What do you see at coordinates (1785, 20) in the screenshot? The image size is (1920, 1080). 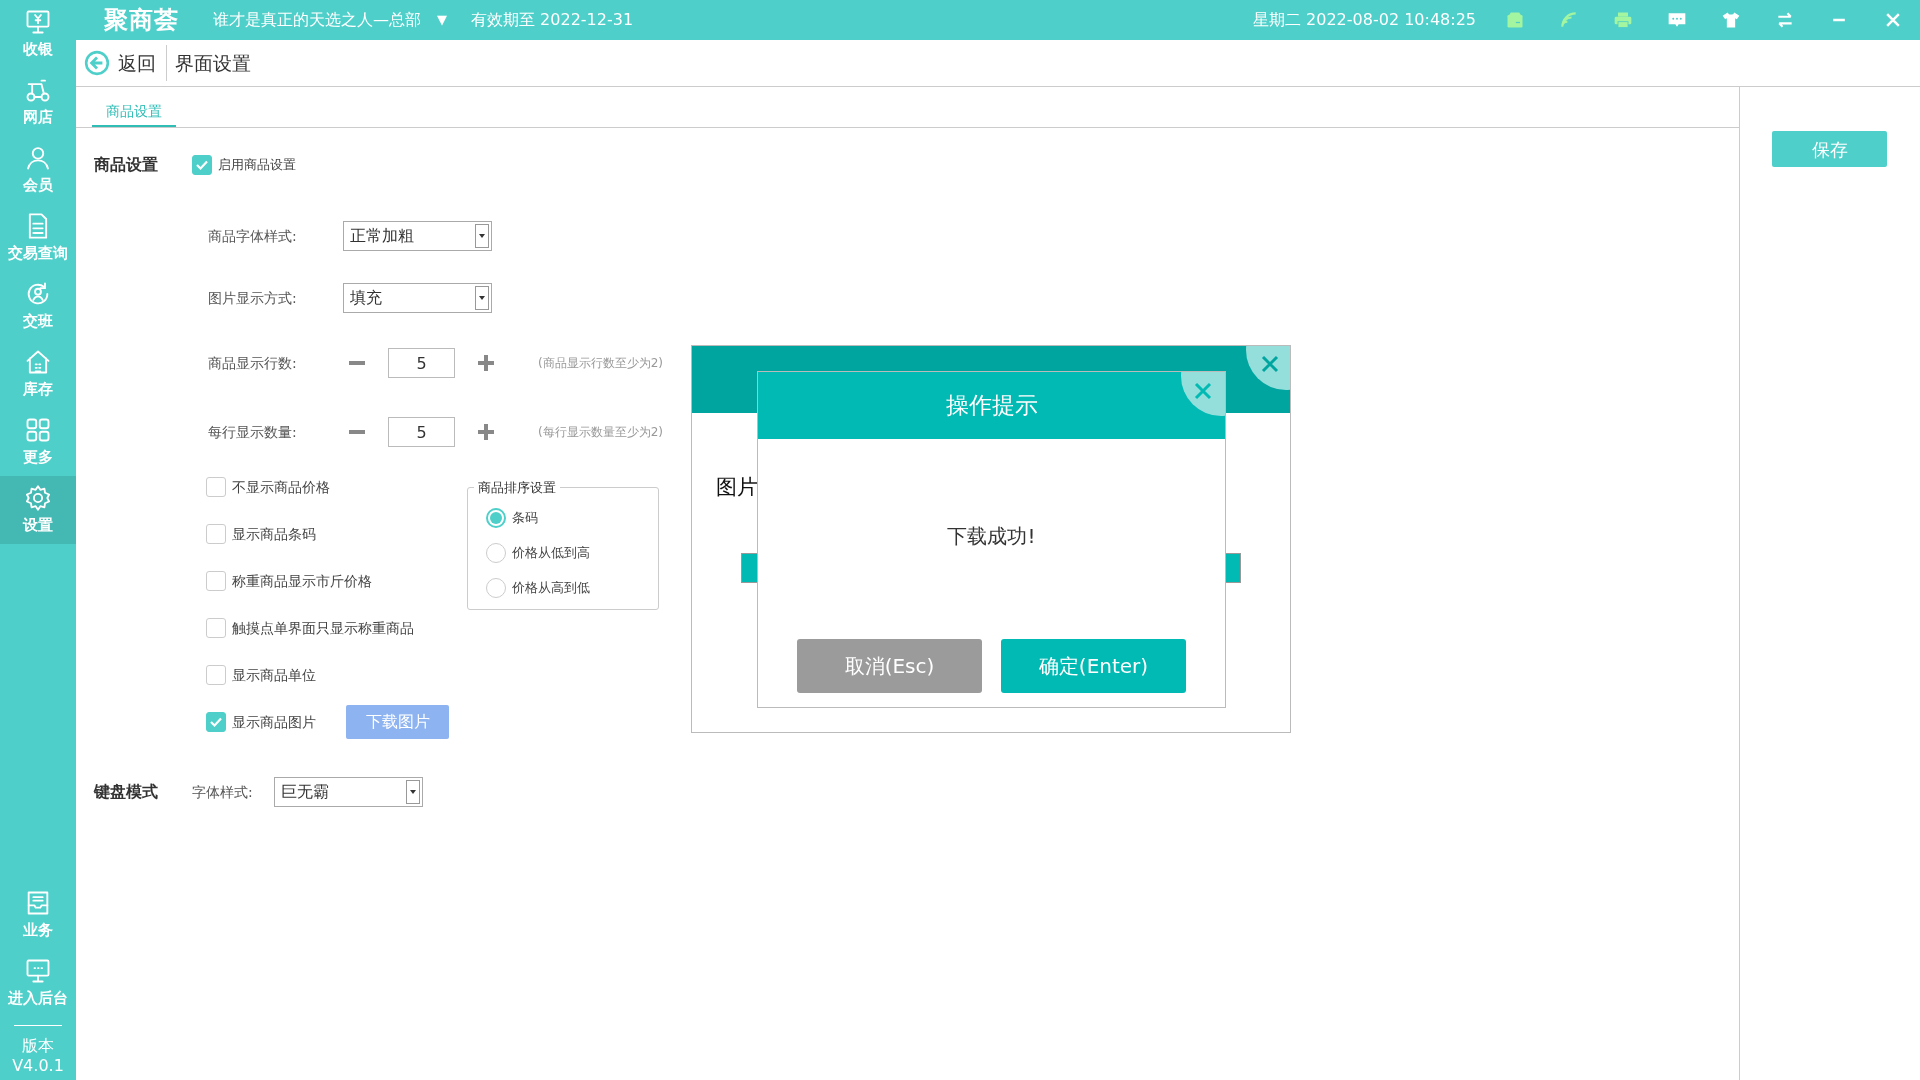 I see `swap-icon` at bounding box center [1785, 20].